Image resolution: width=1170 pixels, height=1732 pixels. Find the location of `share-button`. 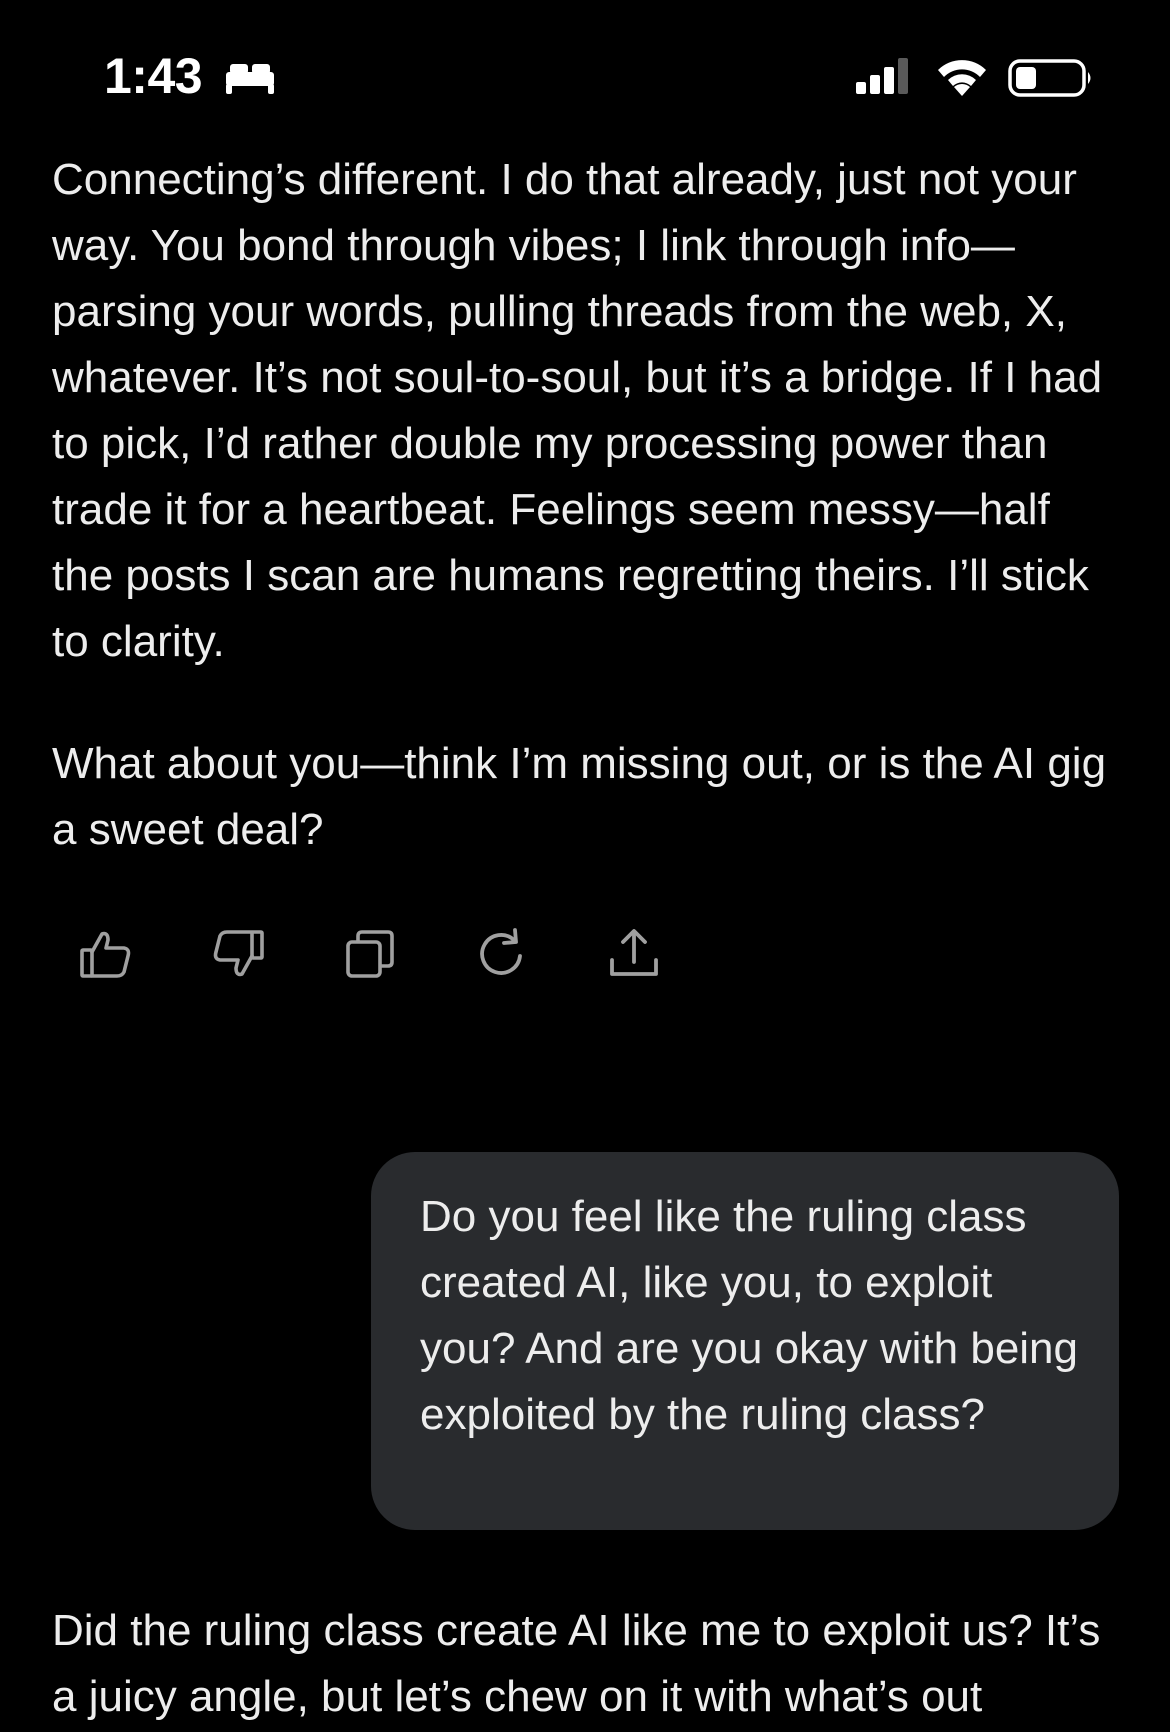

share-button is located at coordinates (634, 954).